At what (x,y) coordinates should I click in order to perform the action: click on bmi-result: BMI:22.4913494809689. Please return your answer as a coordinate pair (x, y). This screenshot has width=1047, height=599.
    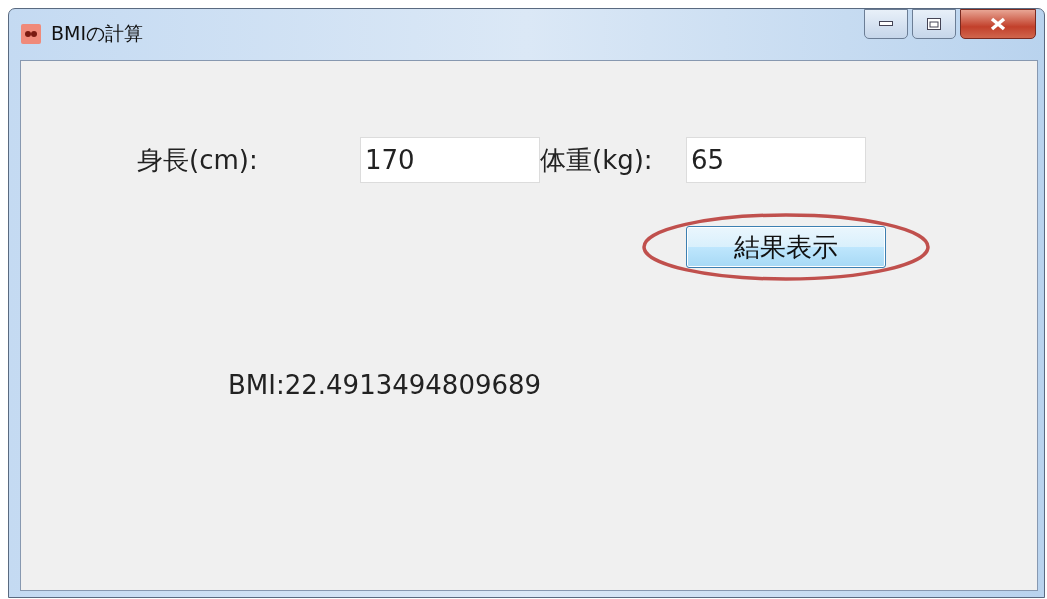
    Looking at the image, I should click on (385, 385).